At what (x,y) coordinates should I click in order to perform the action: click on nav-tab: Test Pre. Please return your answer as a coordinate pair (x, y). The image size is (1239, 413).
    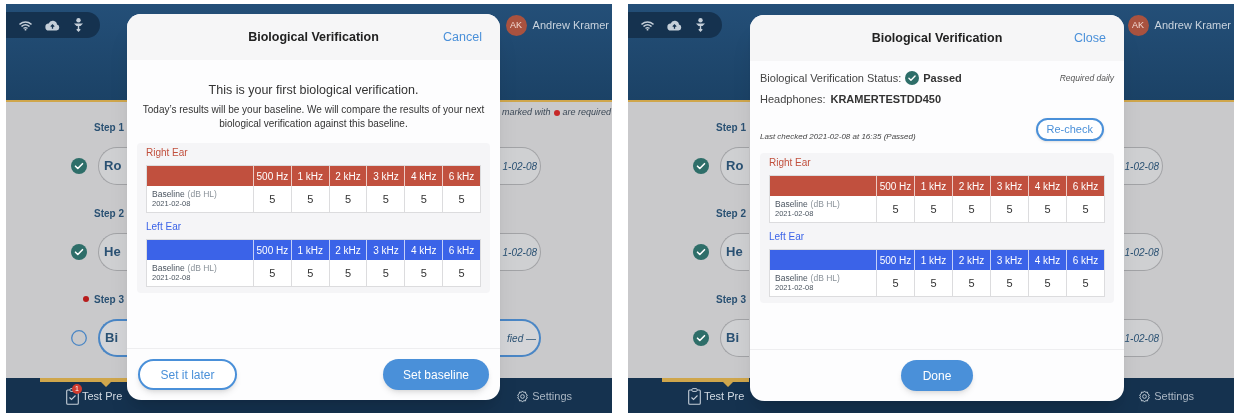
    Looking at the image, I should click on (716, 396).